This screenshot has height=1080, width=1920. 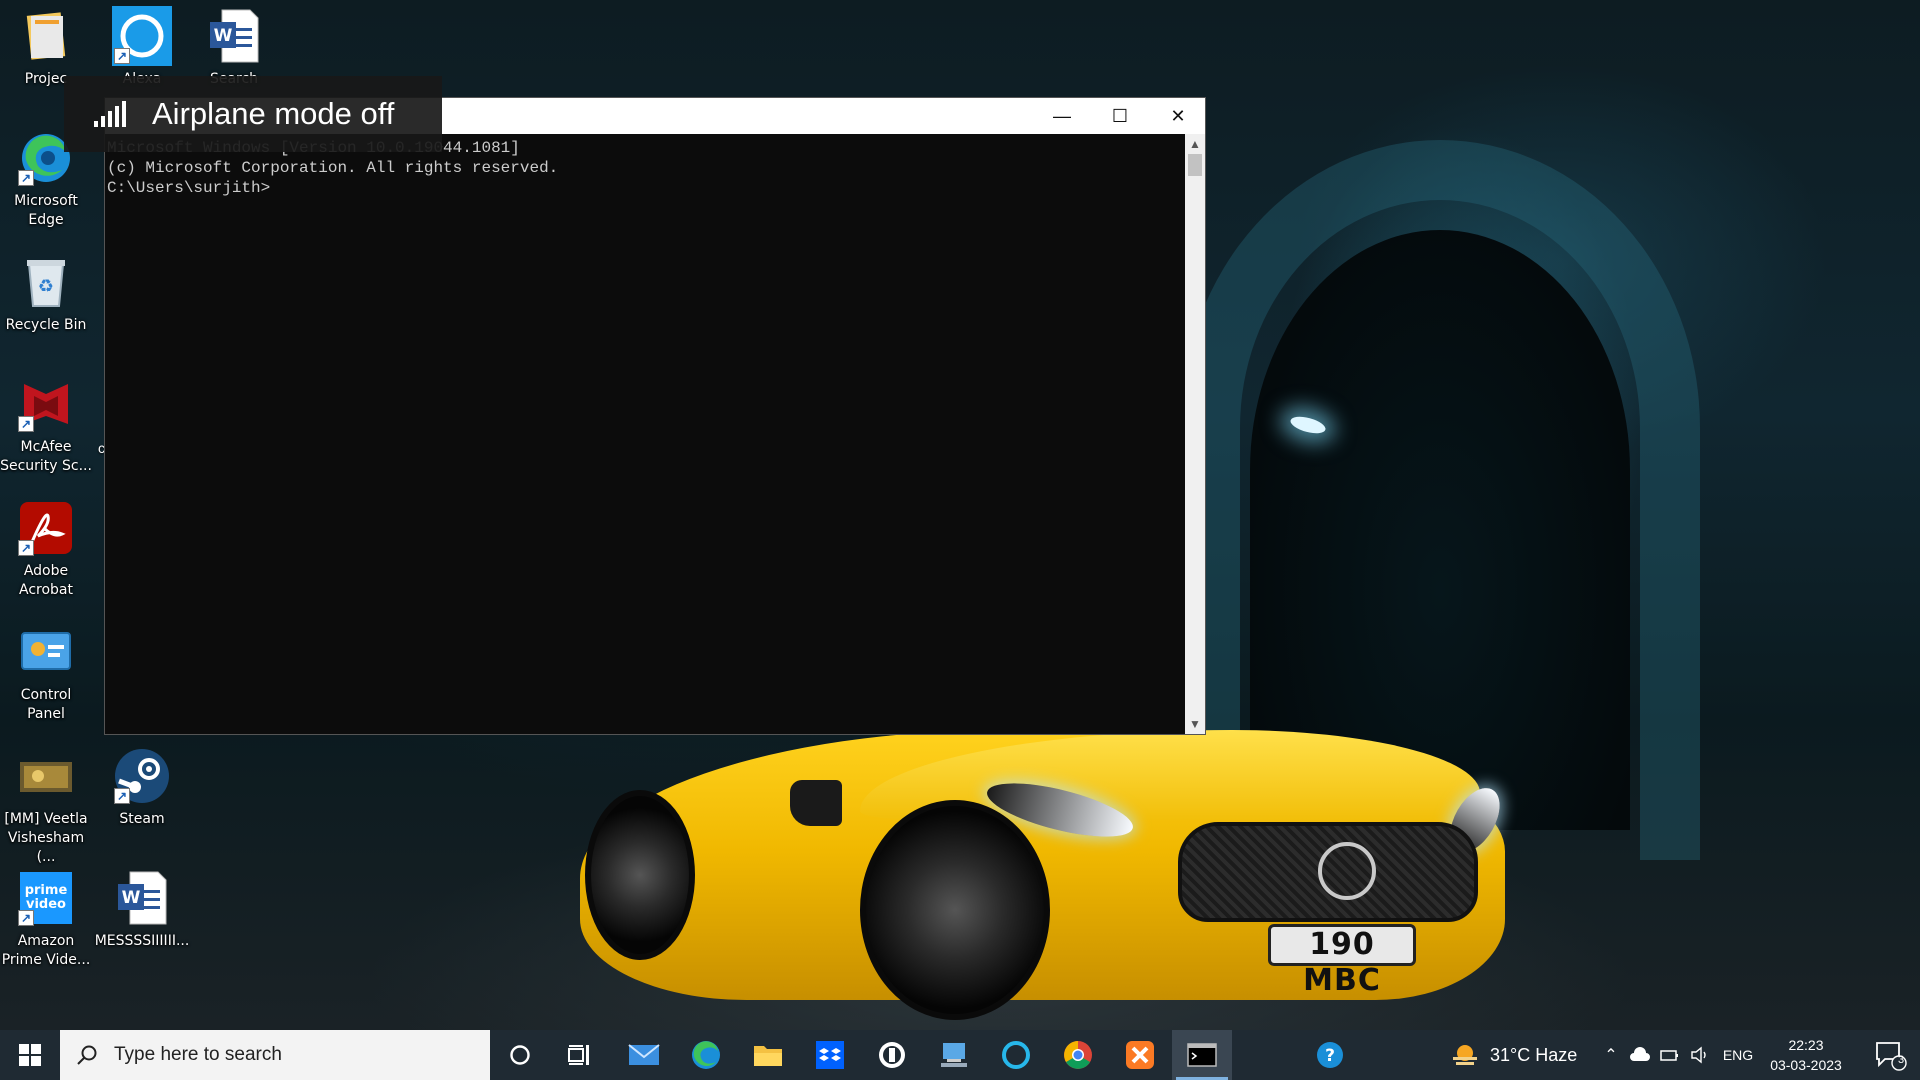 I want to click on cortana-icon, so click(x=520, y=1055).